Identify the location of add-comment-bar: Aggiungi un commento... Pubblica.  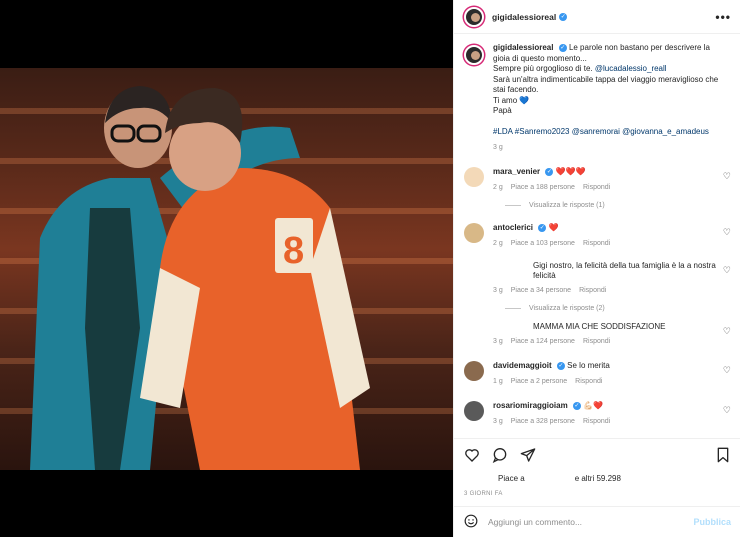
(597, 521).